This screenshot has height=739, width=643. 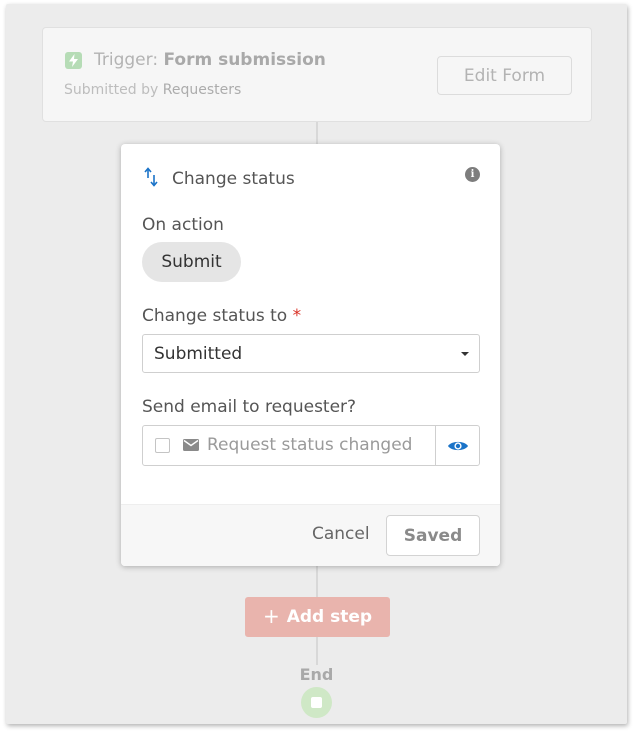 I want to click on send-email-label: Send email to requester?, so click(x=249, y=407).